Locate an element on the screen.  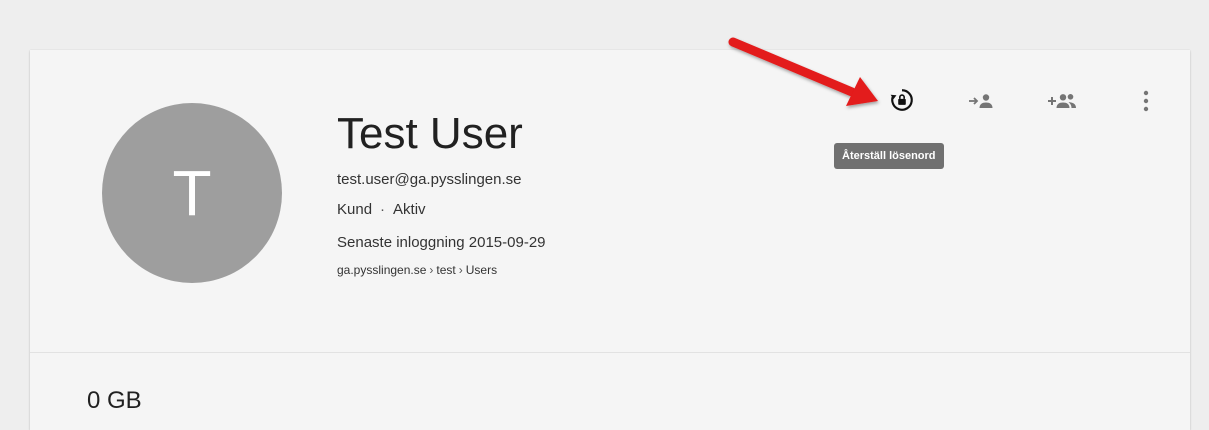
breadcrumb: ga.pysslingen.se › test › Users is located at coordinates (441, 270).